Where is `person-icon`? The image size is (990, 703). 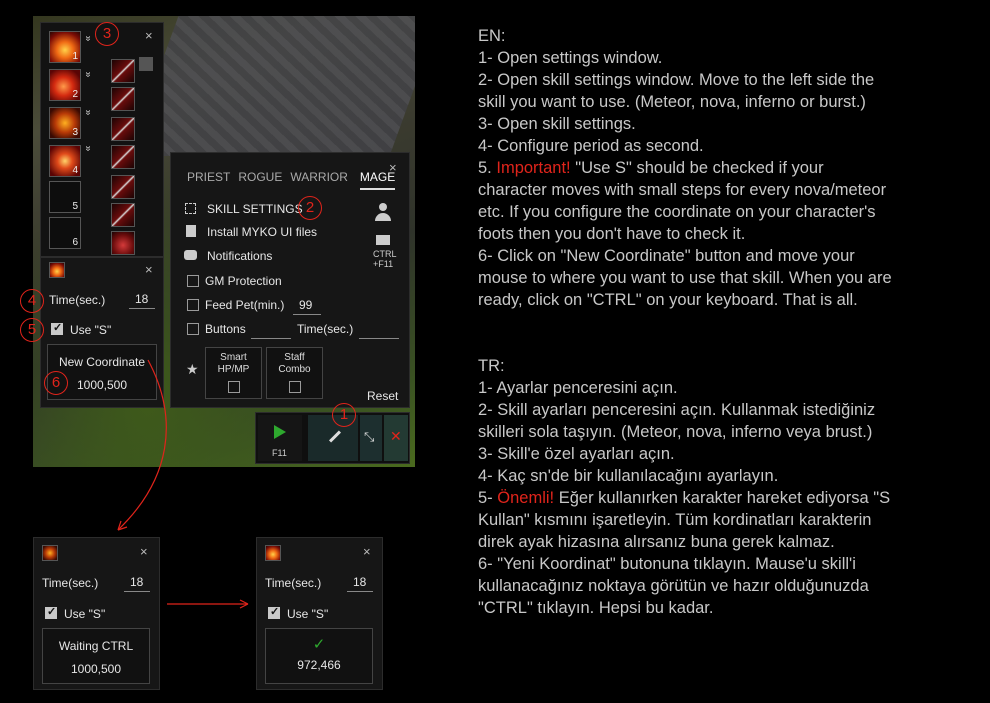 person-icon is located at coordinates (383, 212).